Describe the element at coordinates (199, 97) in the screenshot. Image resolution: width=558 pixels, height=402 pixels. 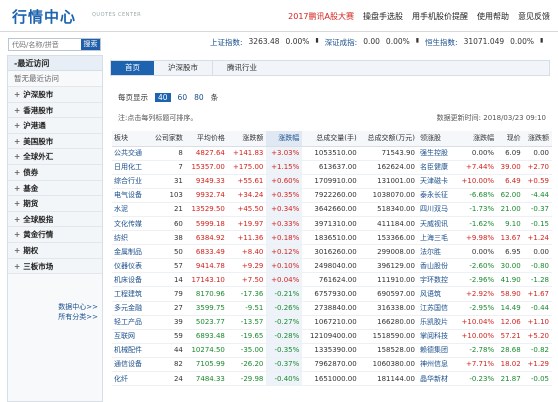
I see `page-size-option: 80` at that location.